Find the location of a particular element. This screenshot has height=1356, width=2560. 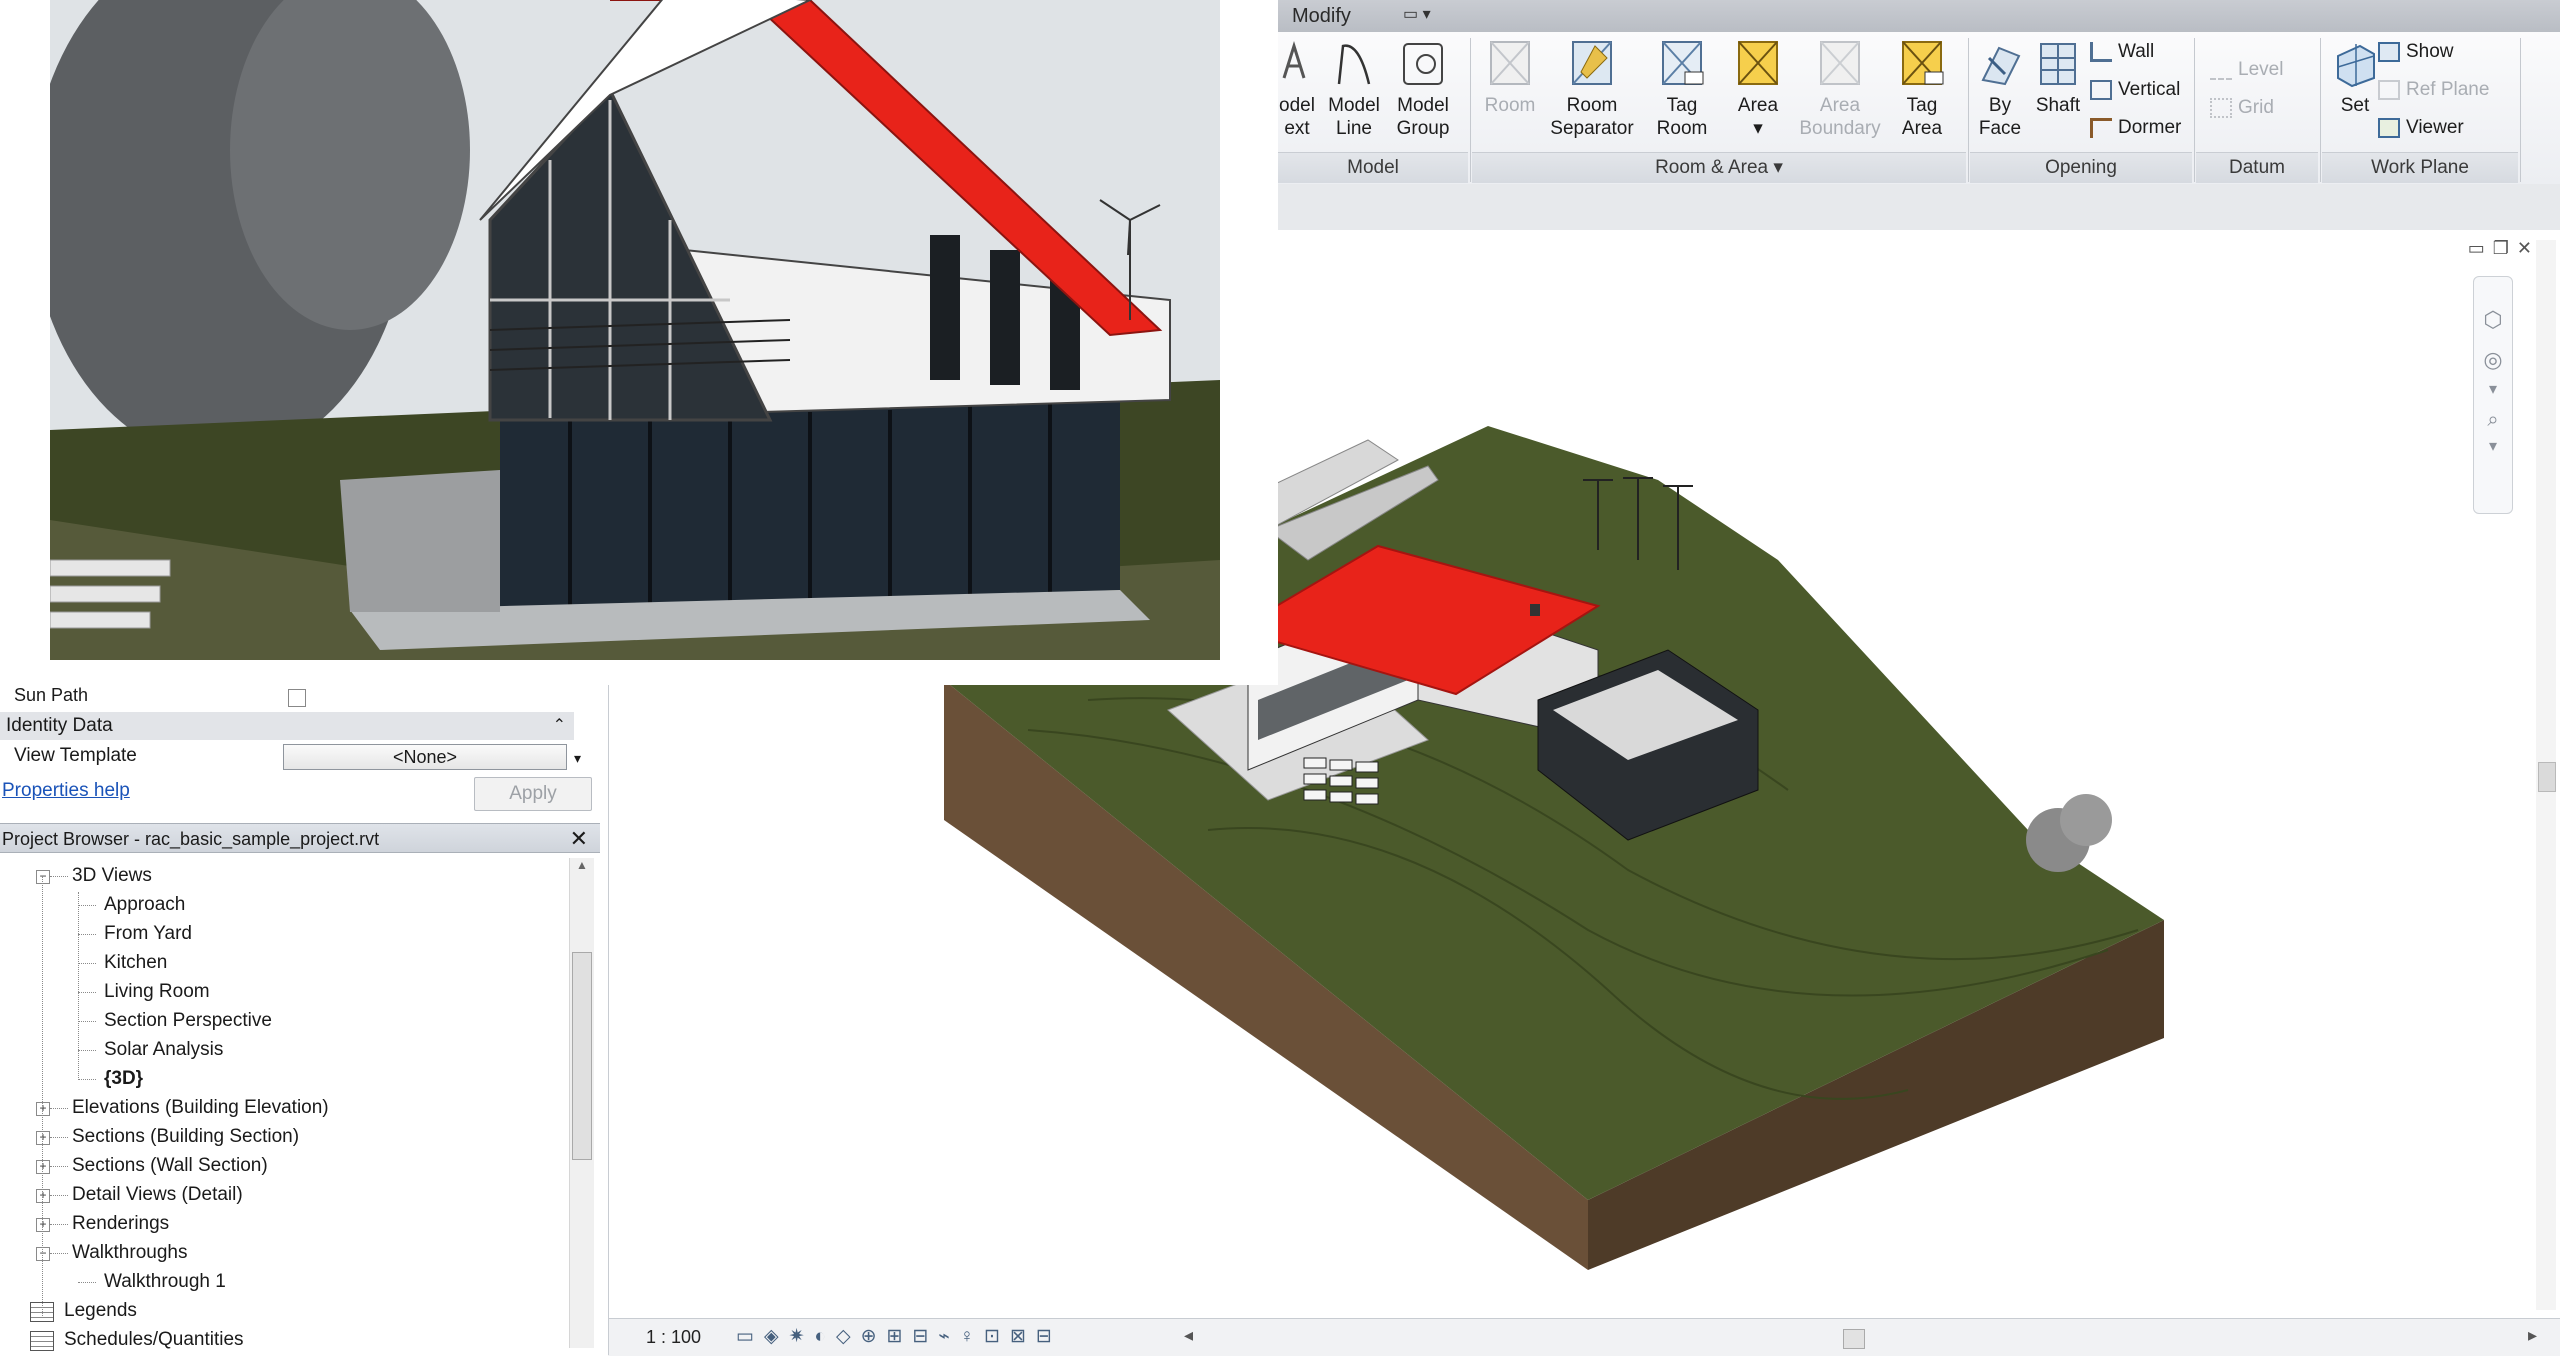

tag-room-button: Tag Room is located at coordinates (1682, 89).